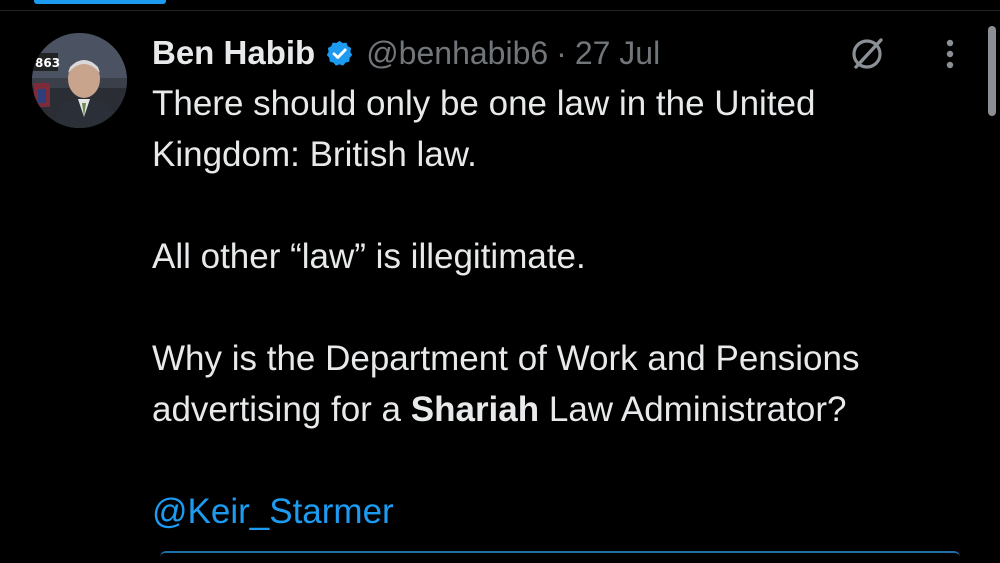 This screenshot has height=563, width=1000. What do you see at coordinates (457, 53) in the screenshot?
I see `author-handle: @benhabib6` at bounding box center [457, 53].